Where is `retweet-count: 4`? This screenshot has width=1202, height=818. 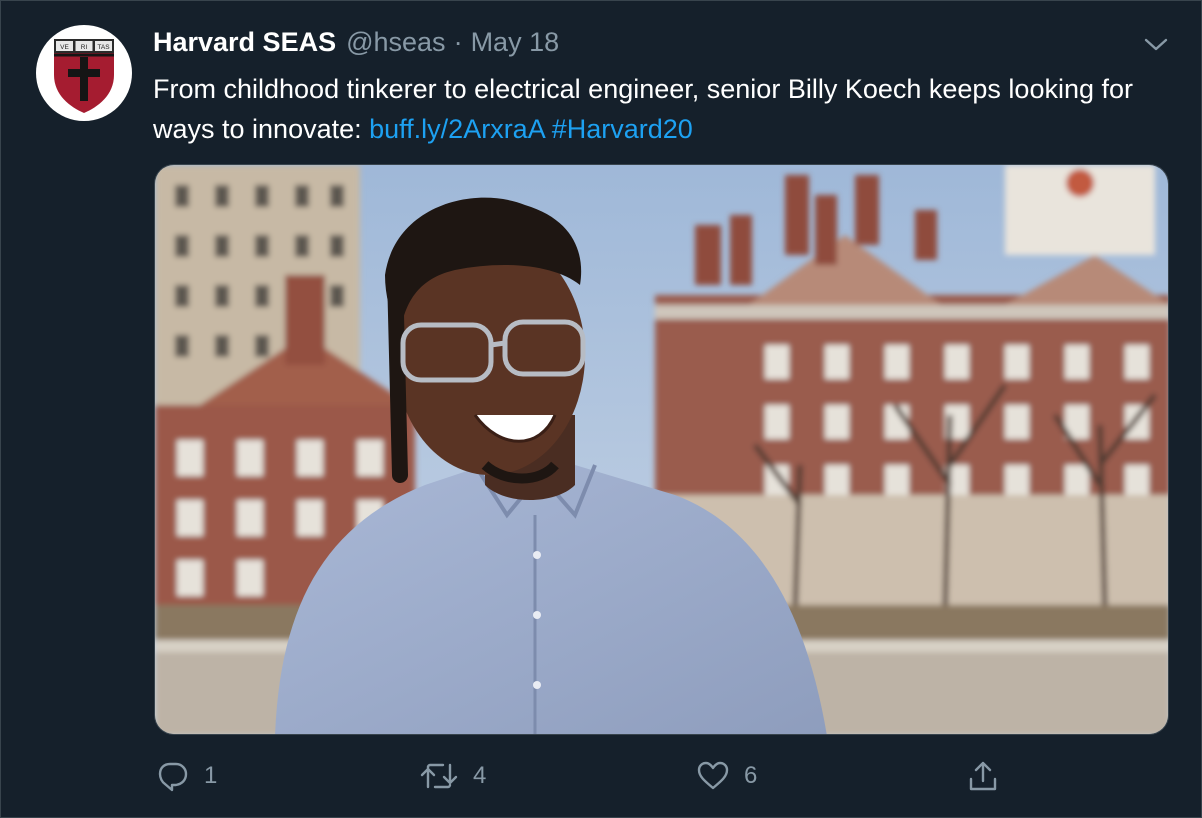
retweet-count: 4 is located at coordinates (480, 775).